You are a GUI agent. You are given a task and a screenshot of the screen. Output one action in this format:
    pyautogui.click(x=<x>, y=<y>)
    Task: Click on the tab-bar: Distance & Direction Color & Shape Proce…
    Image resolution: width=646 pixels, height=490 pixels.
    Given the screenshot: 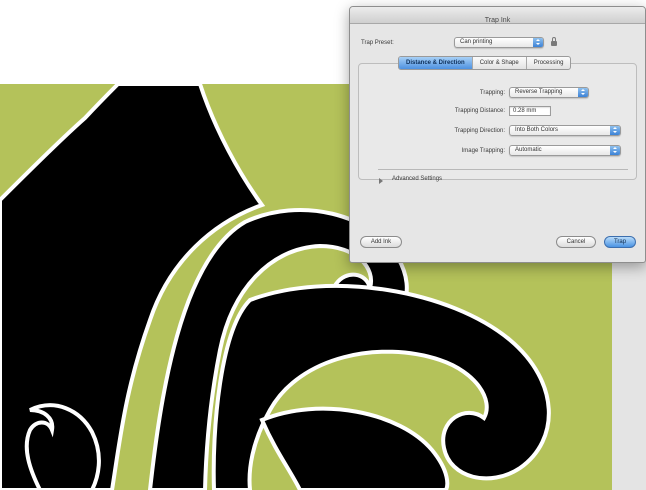 What is the action you would take?
    pyautogui.click(x=485, y=63)
    